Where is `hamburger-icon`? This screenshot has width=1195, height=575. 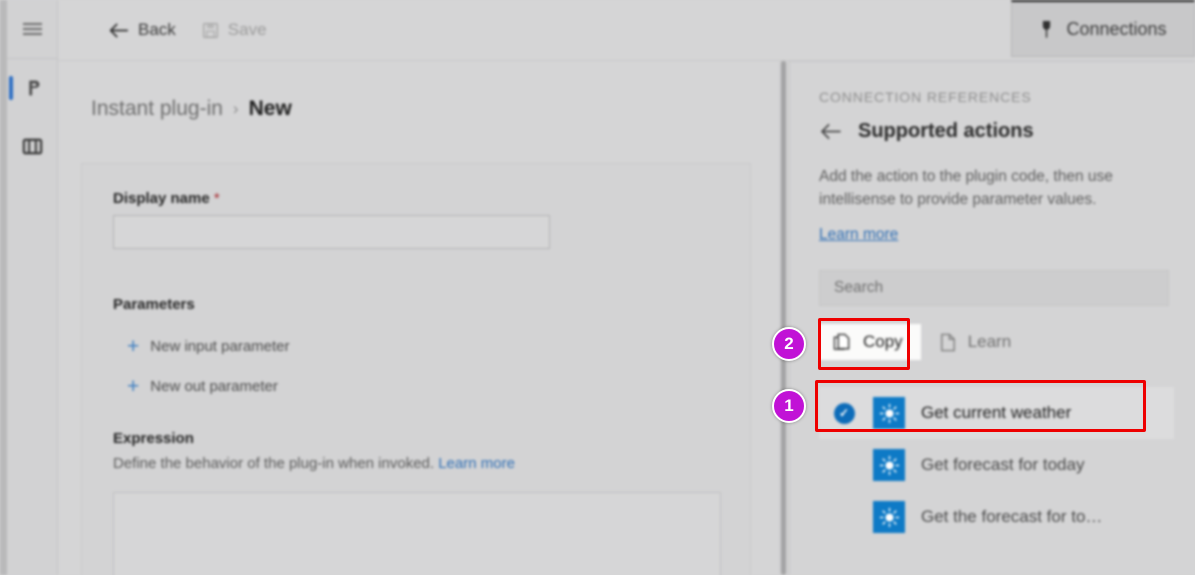
hamburger-icon is located at coordinates (32, 29).